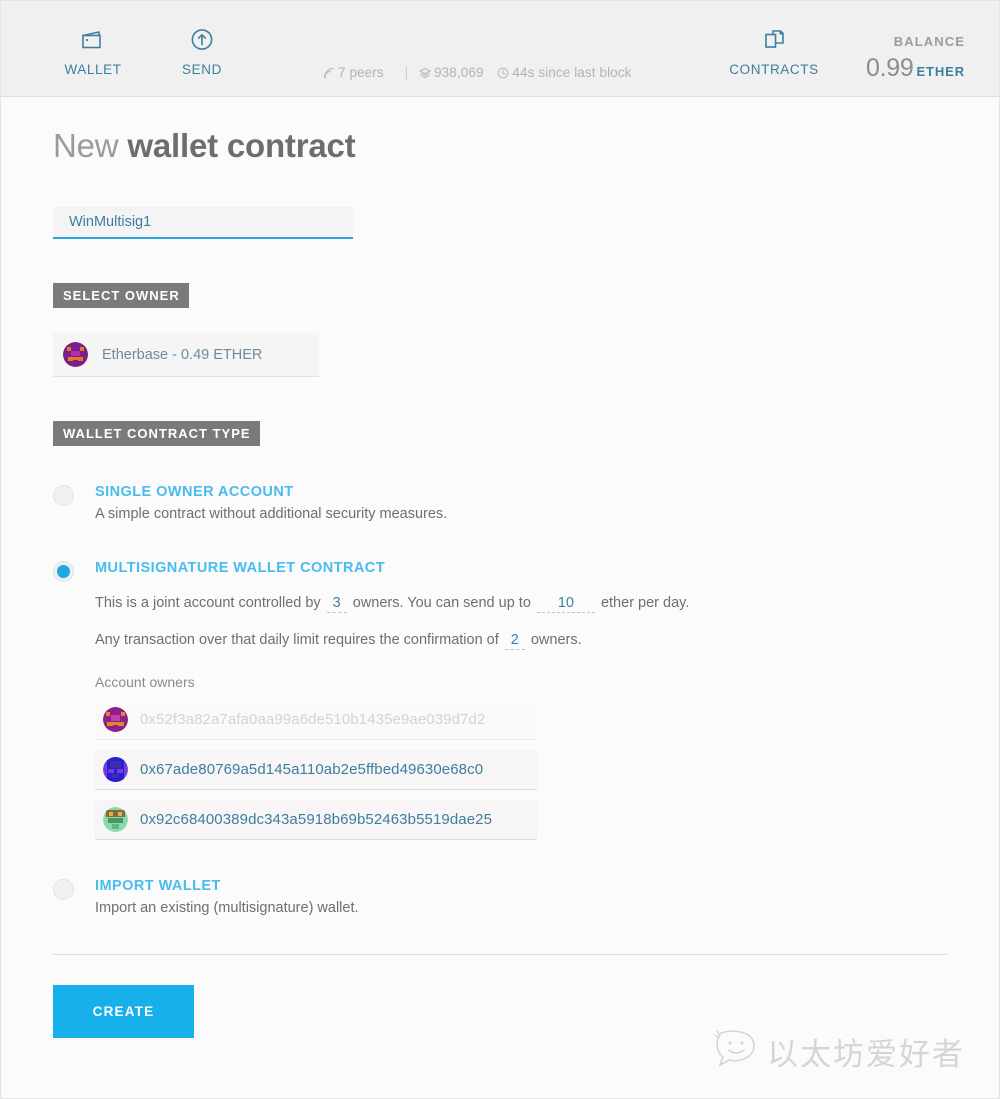 The width and height of the screenshot is (1000, 1099). What do you see at coordinates (63, 889) in the screenshot?
I see `radio-import-wallet` at bounding box center [63, 889].